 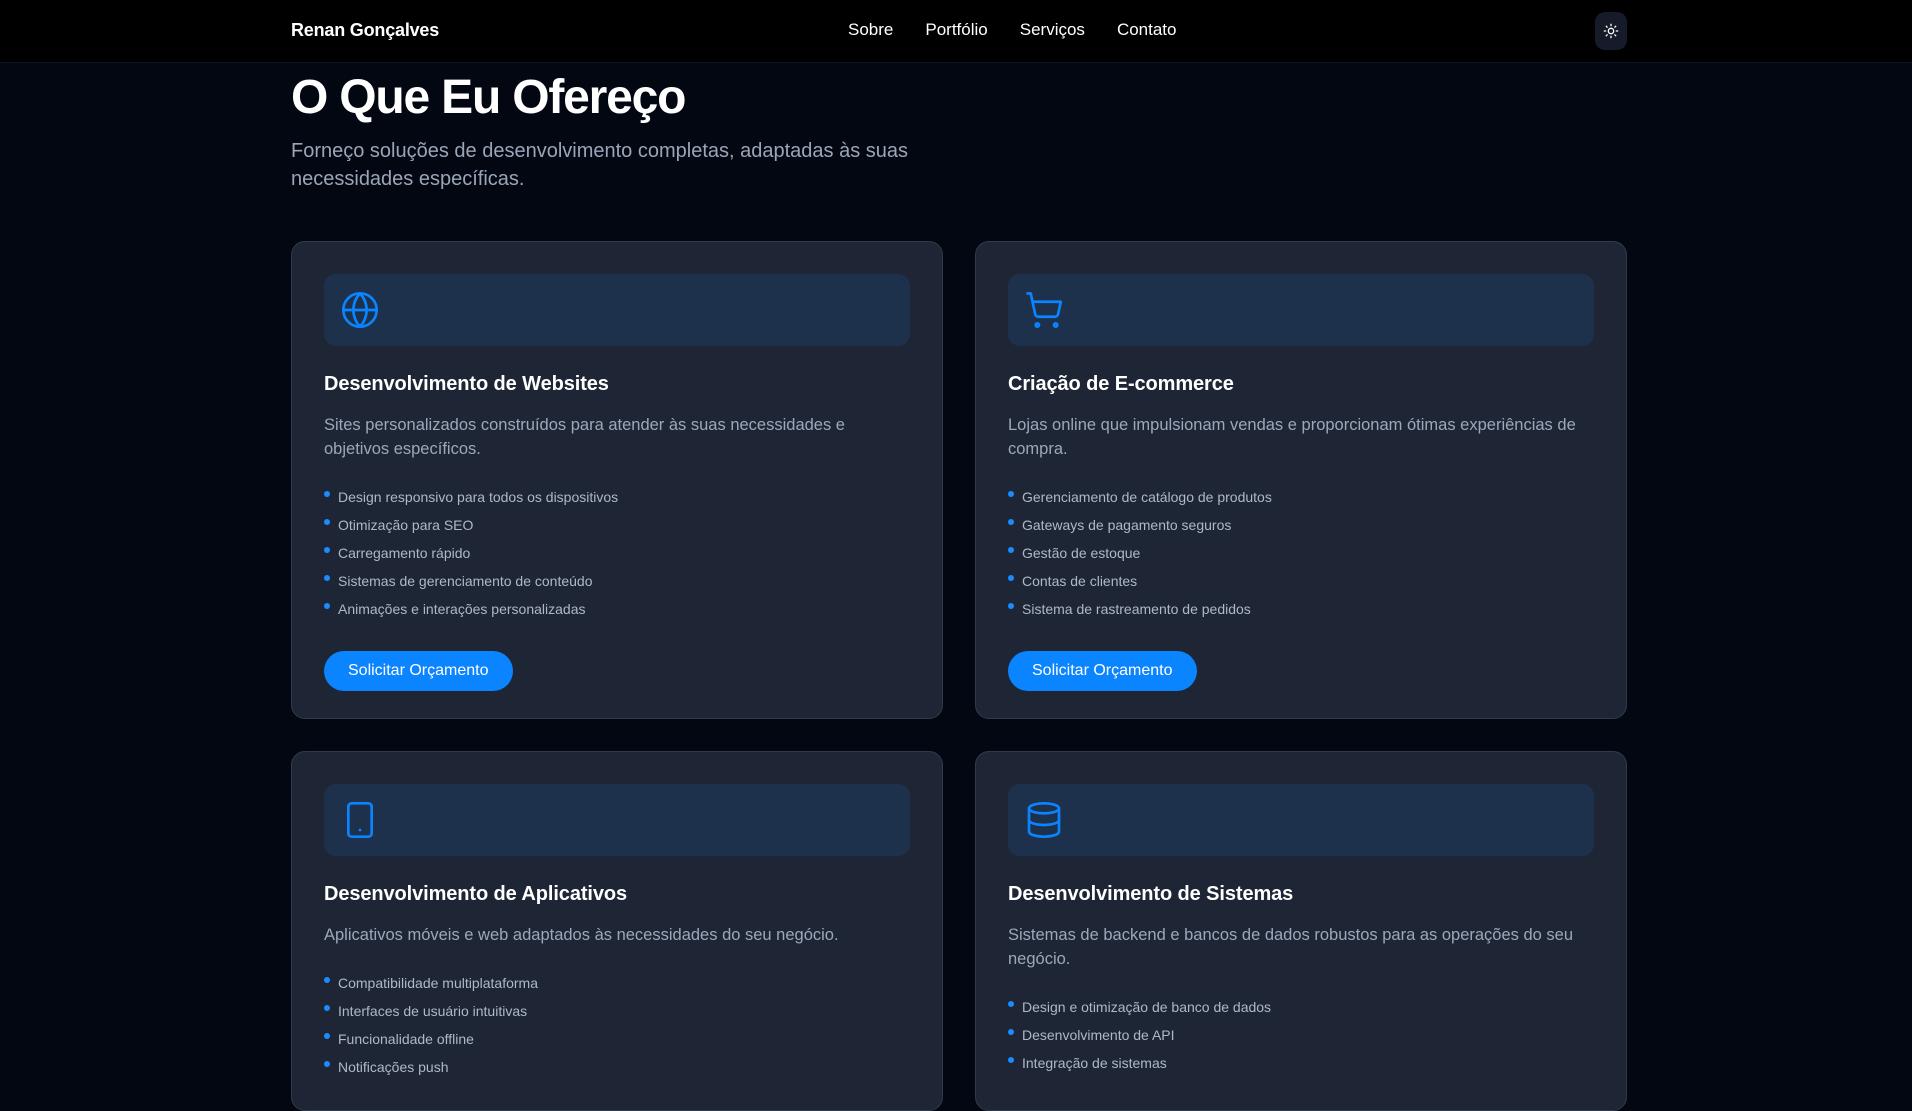 What do you see at coordinates (466, 384) in the screenshot?
I see `card-title: Desenvolvimento de Websites` at bounding box center [466, 384].